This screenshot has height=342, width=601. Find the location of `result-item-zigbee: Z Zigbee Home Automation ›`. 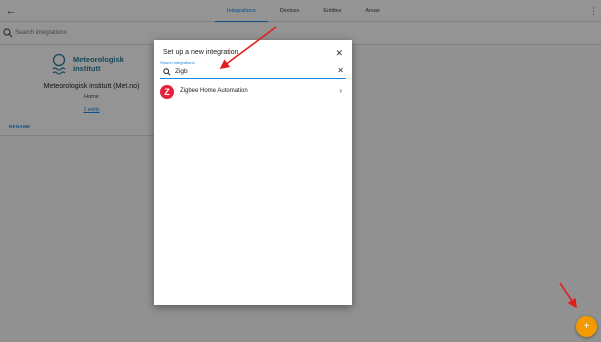

result-item-zigbee: Z Zigbee Home Automation › is located at coordinates (253, 92).